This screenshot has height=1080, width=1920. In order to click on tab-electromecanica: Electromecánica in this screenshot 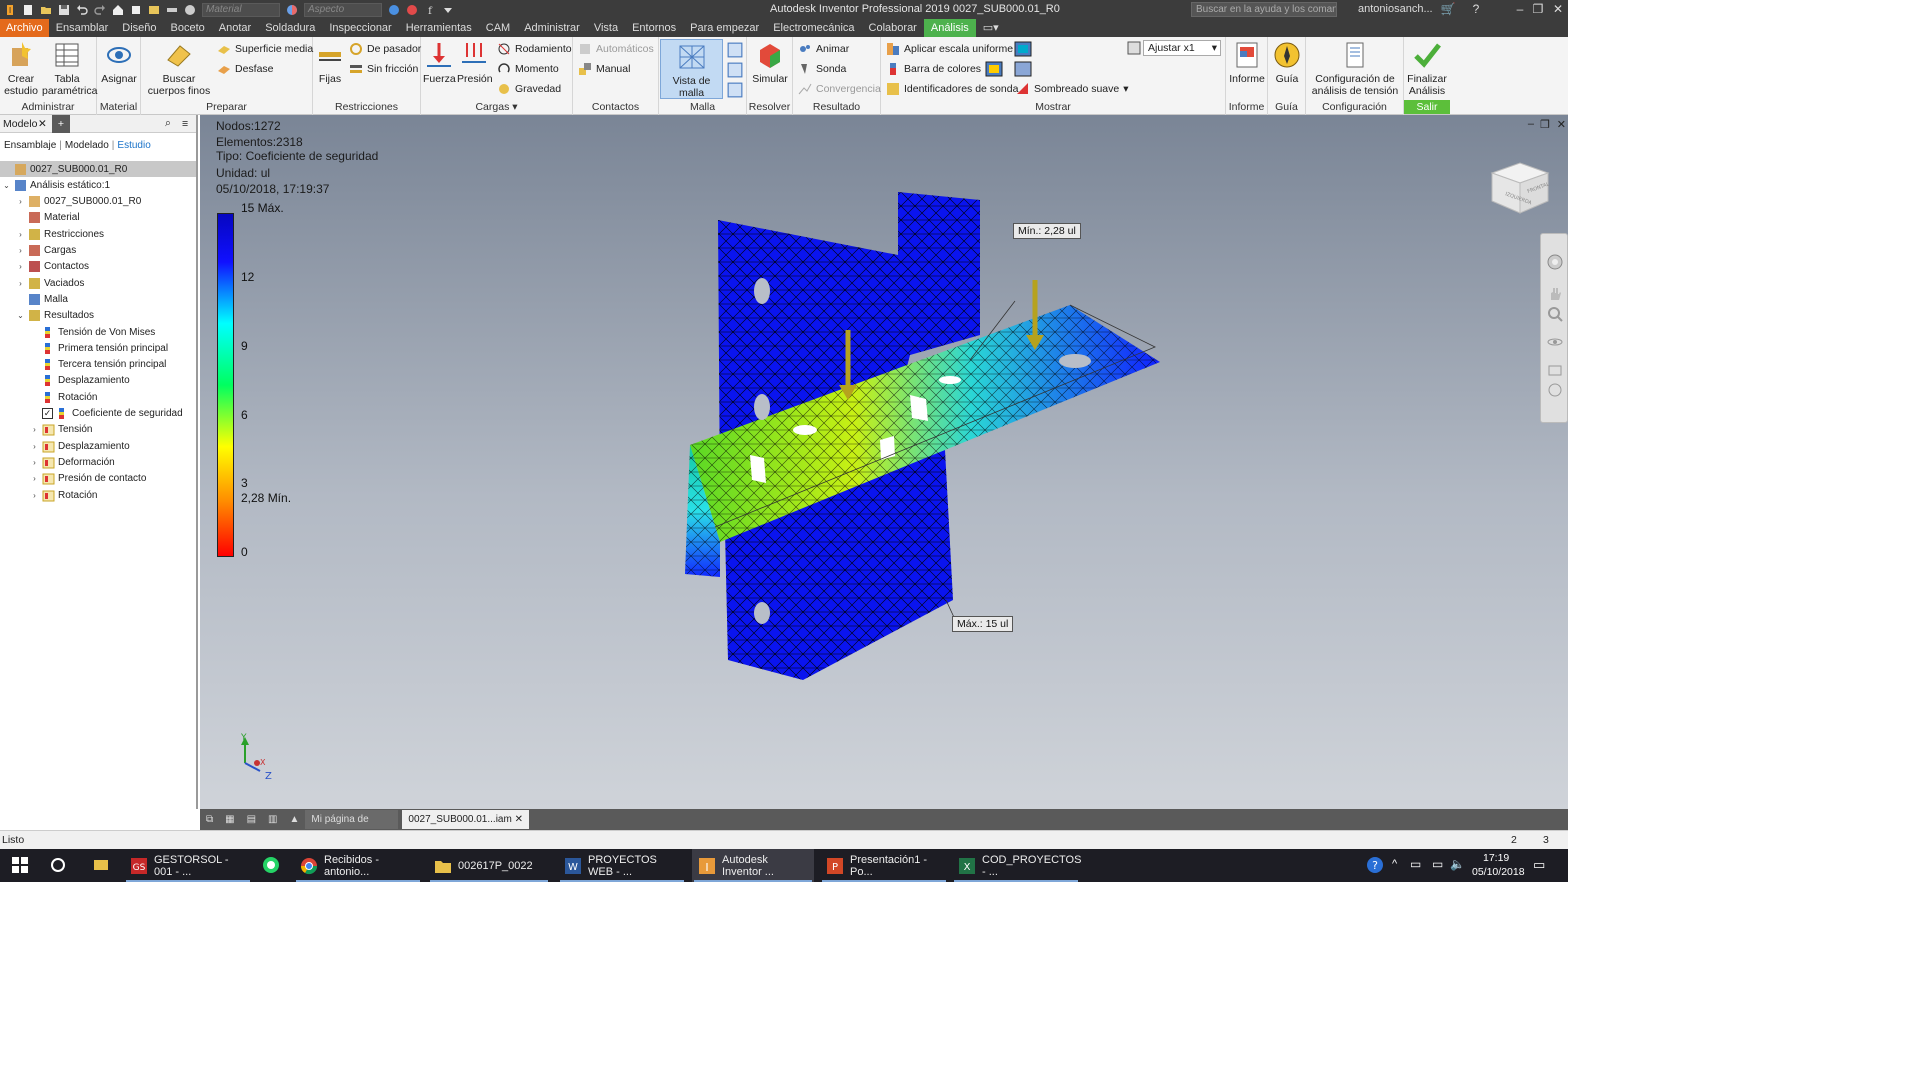, I will do `click(813, 28)`.